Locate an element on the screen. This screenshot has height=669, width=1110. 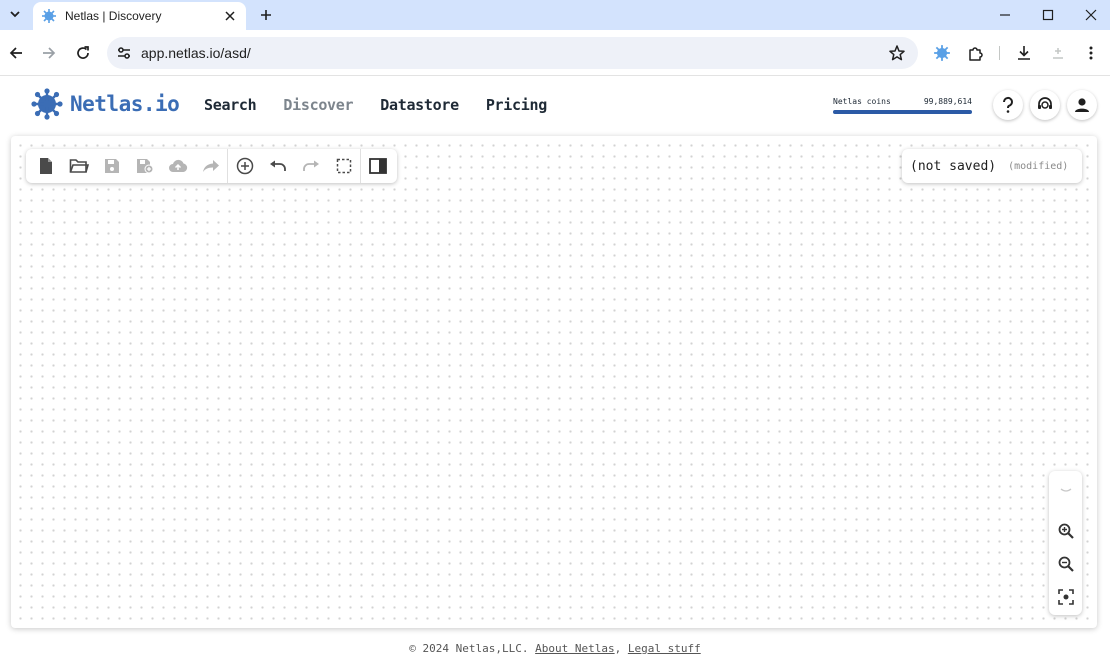
new-file-button is located at coordinates (45, 166).